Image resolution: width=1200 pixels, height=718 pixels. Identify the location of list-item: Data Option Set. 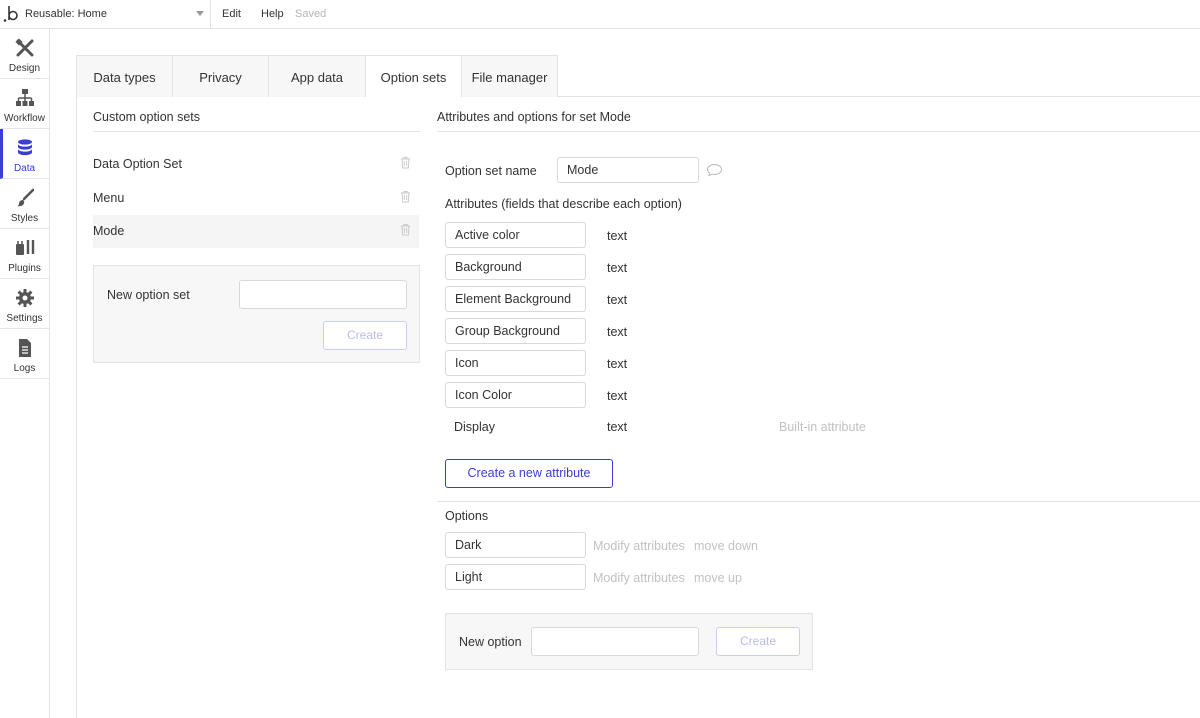
(256, 164).